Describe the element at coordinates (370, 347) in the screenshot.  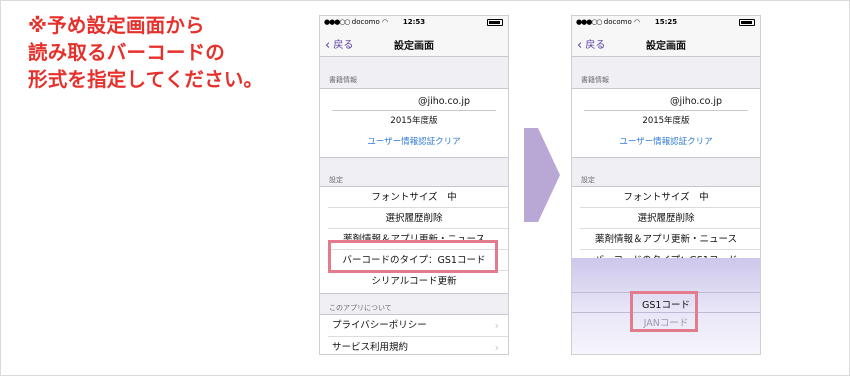
I see `terms-label: サービス利用規約` at that location.